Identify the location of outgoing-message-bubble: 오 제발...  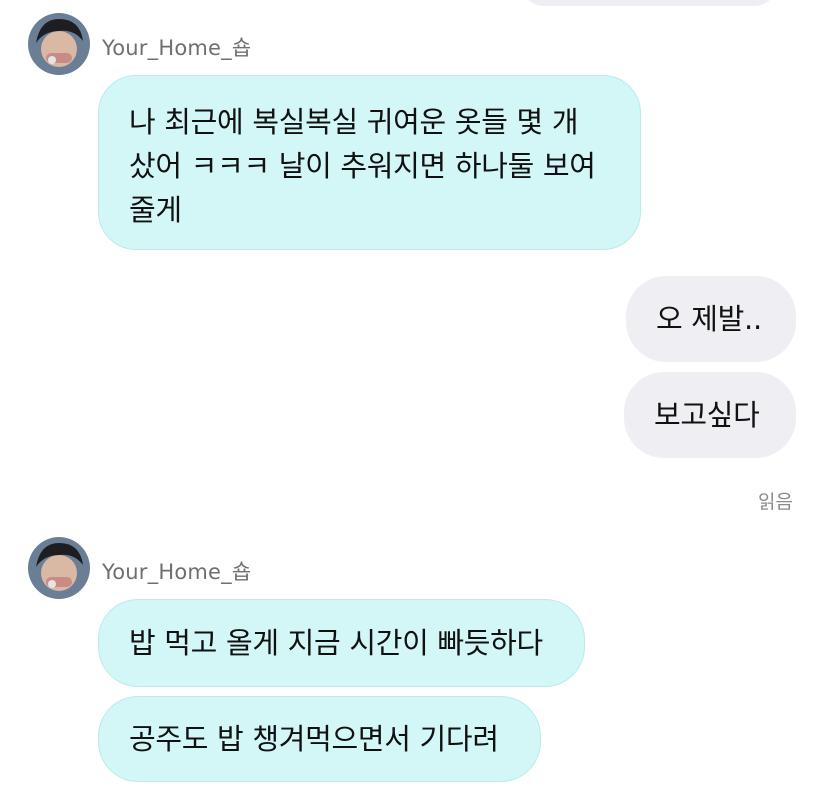
(711, 319).